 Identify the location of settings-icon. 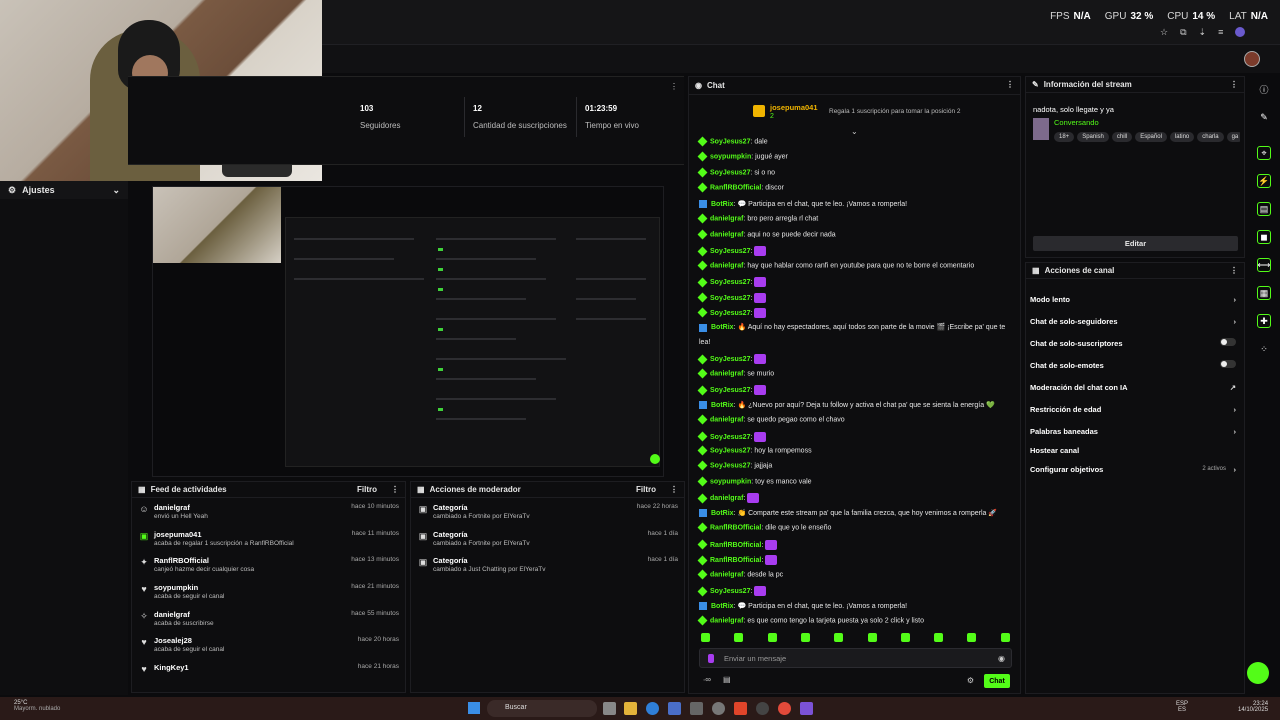
(718, 708).